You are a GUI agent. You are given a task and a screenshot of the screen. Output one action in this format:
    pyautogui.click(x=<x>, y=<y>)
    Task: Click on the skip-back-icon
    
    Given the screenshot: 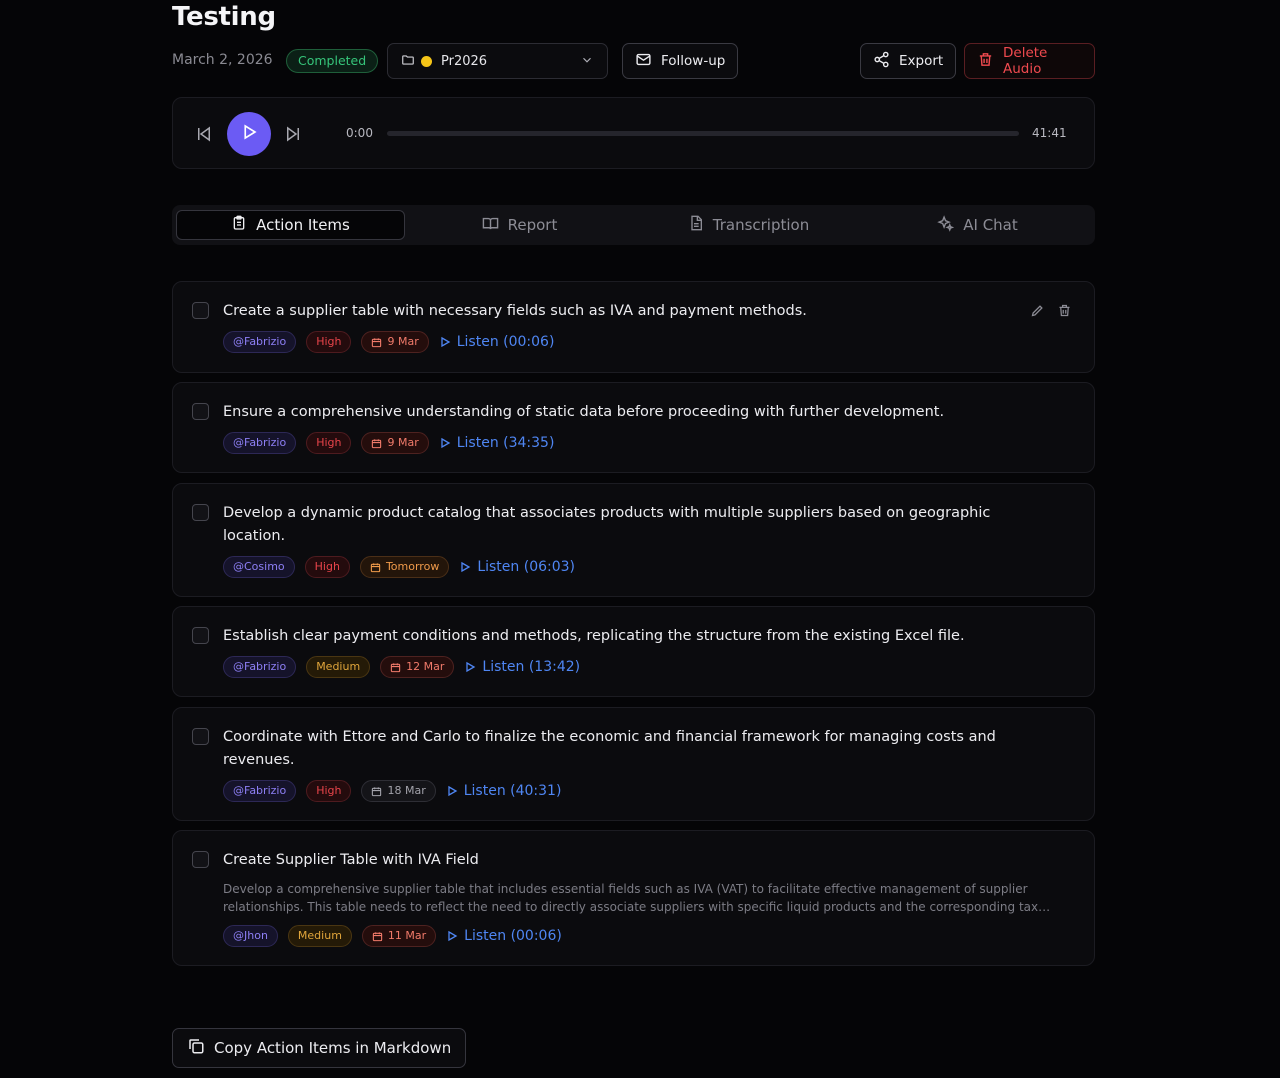 What is the action you would take?
    pyautogui.click(x=204, y=136)
    